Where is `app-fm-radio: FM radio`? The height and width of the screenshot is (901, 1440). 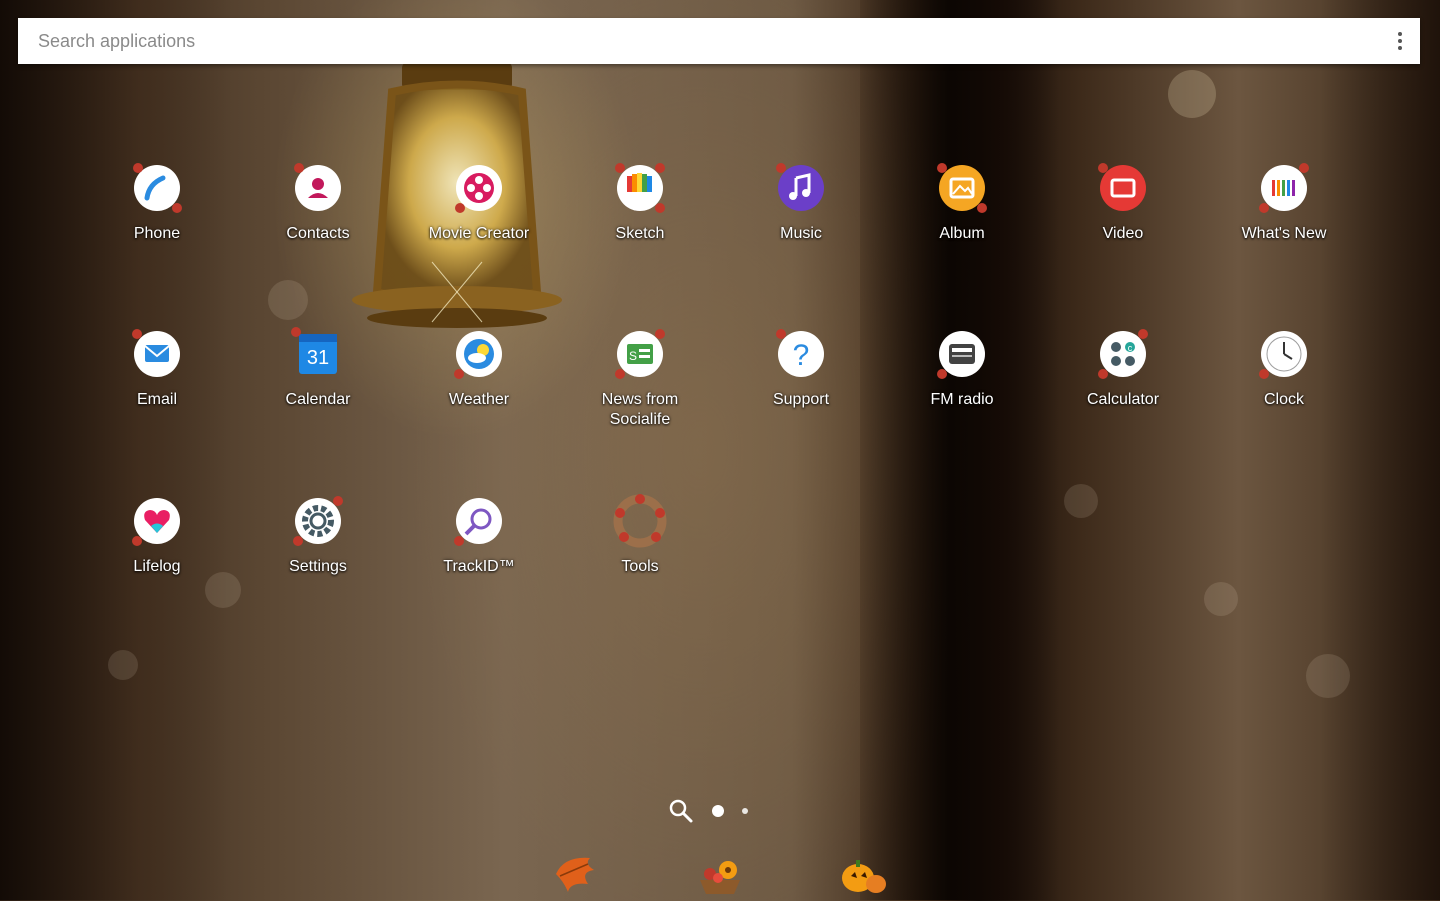 app-fm-radio: FM radio is located at coordinates (962, 368).